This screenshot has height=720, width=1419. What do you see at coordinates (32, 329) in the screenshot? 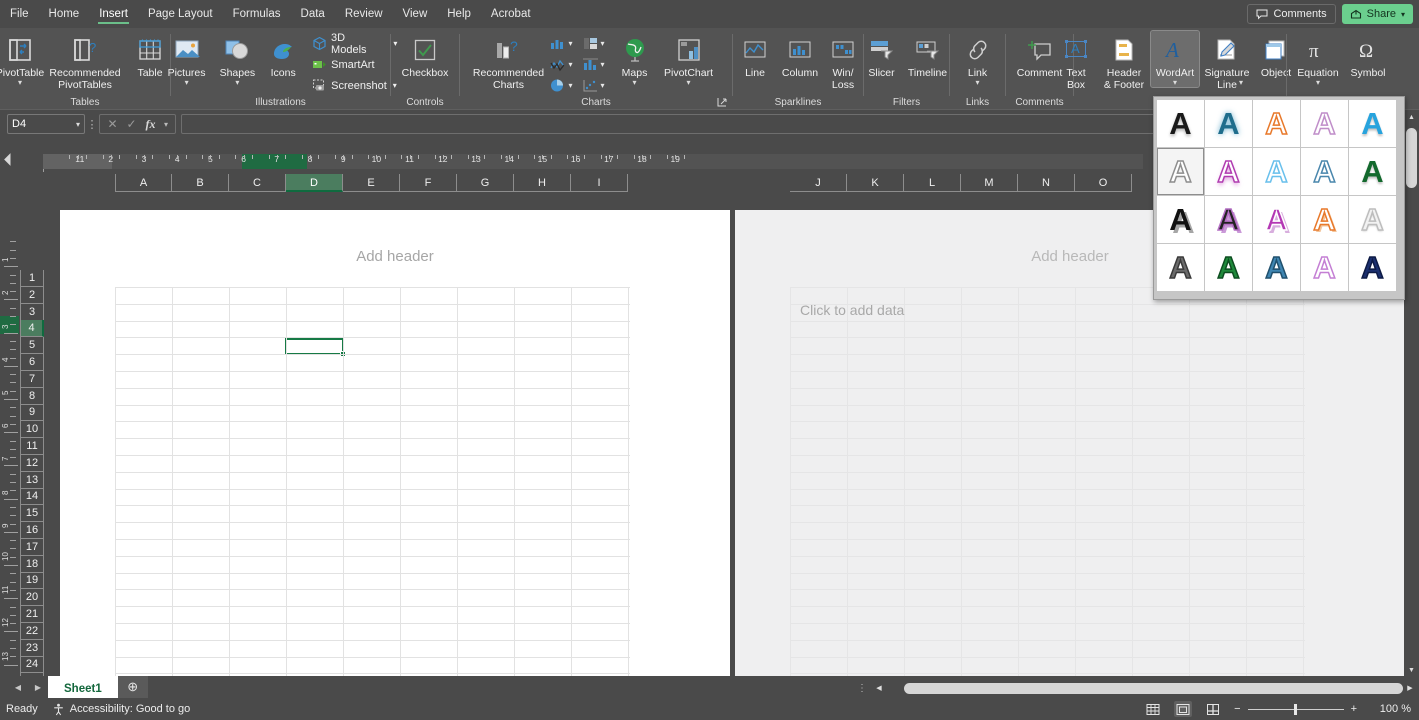
I see `row-header-4: 4` at bounding box center [32, 329].